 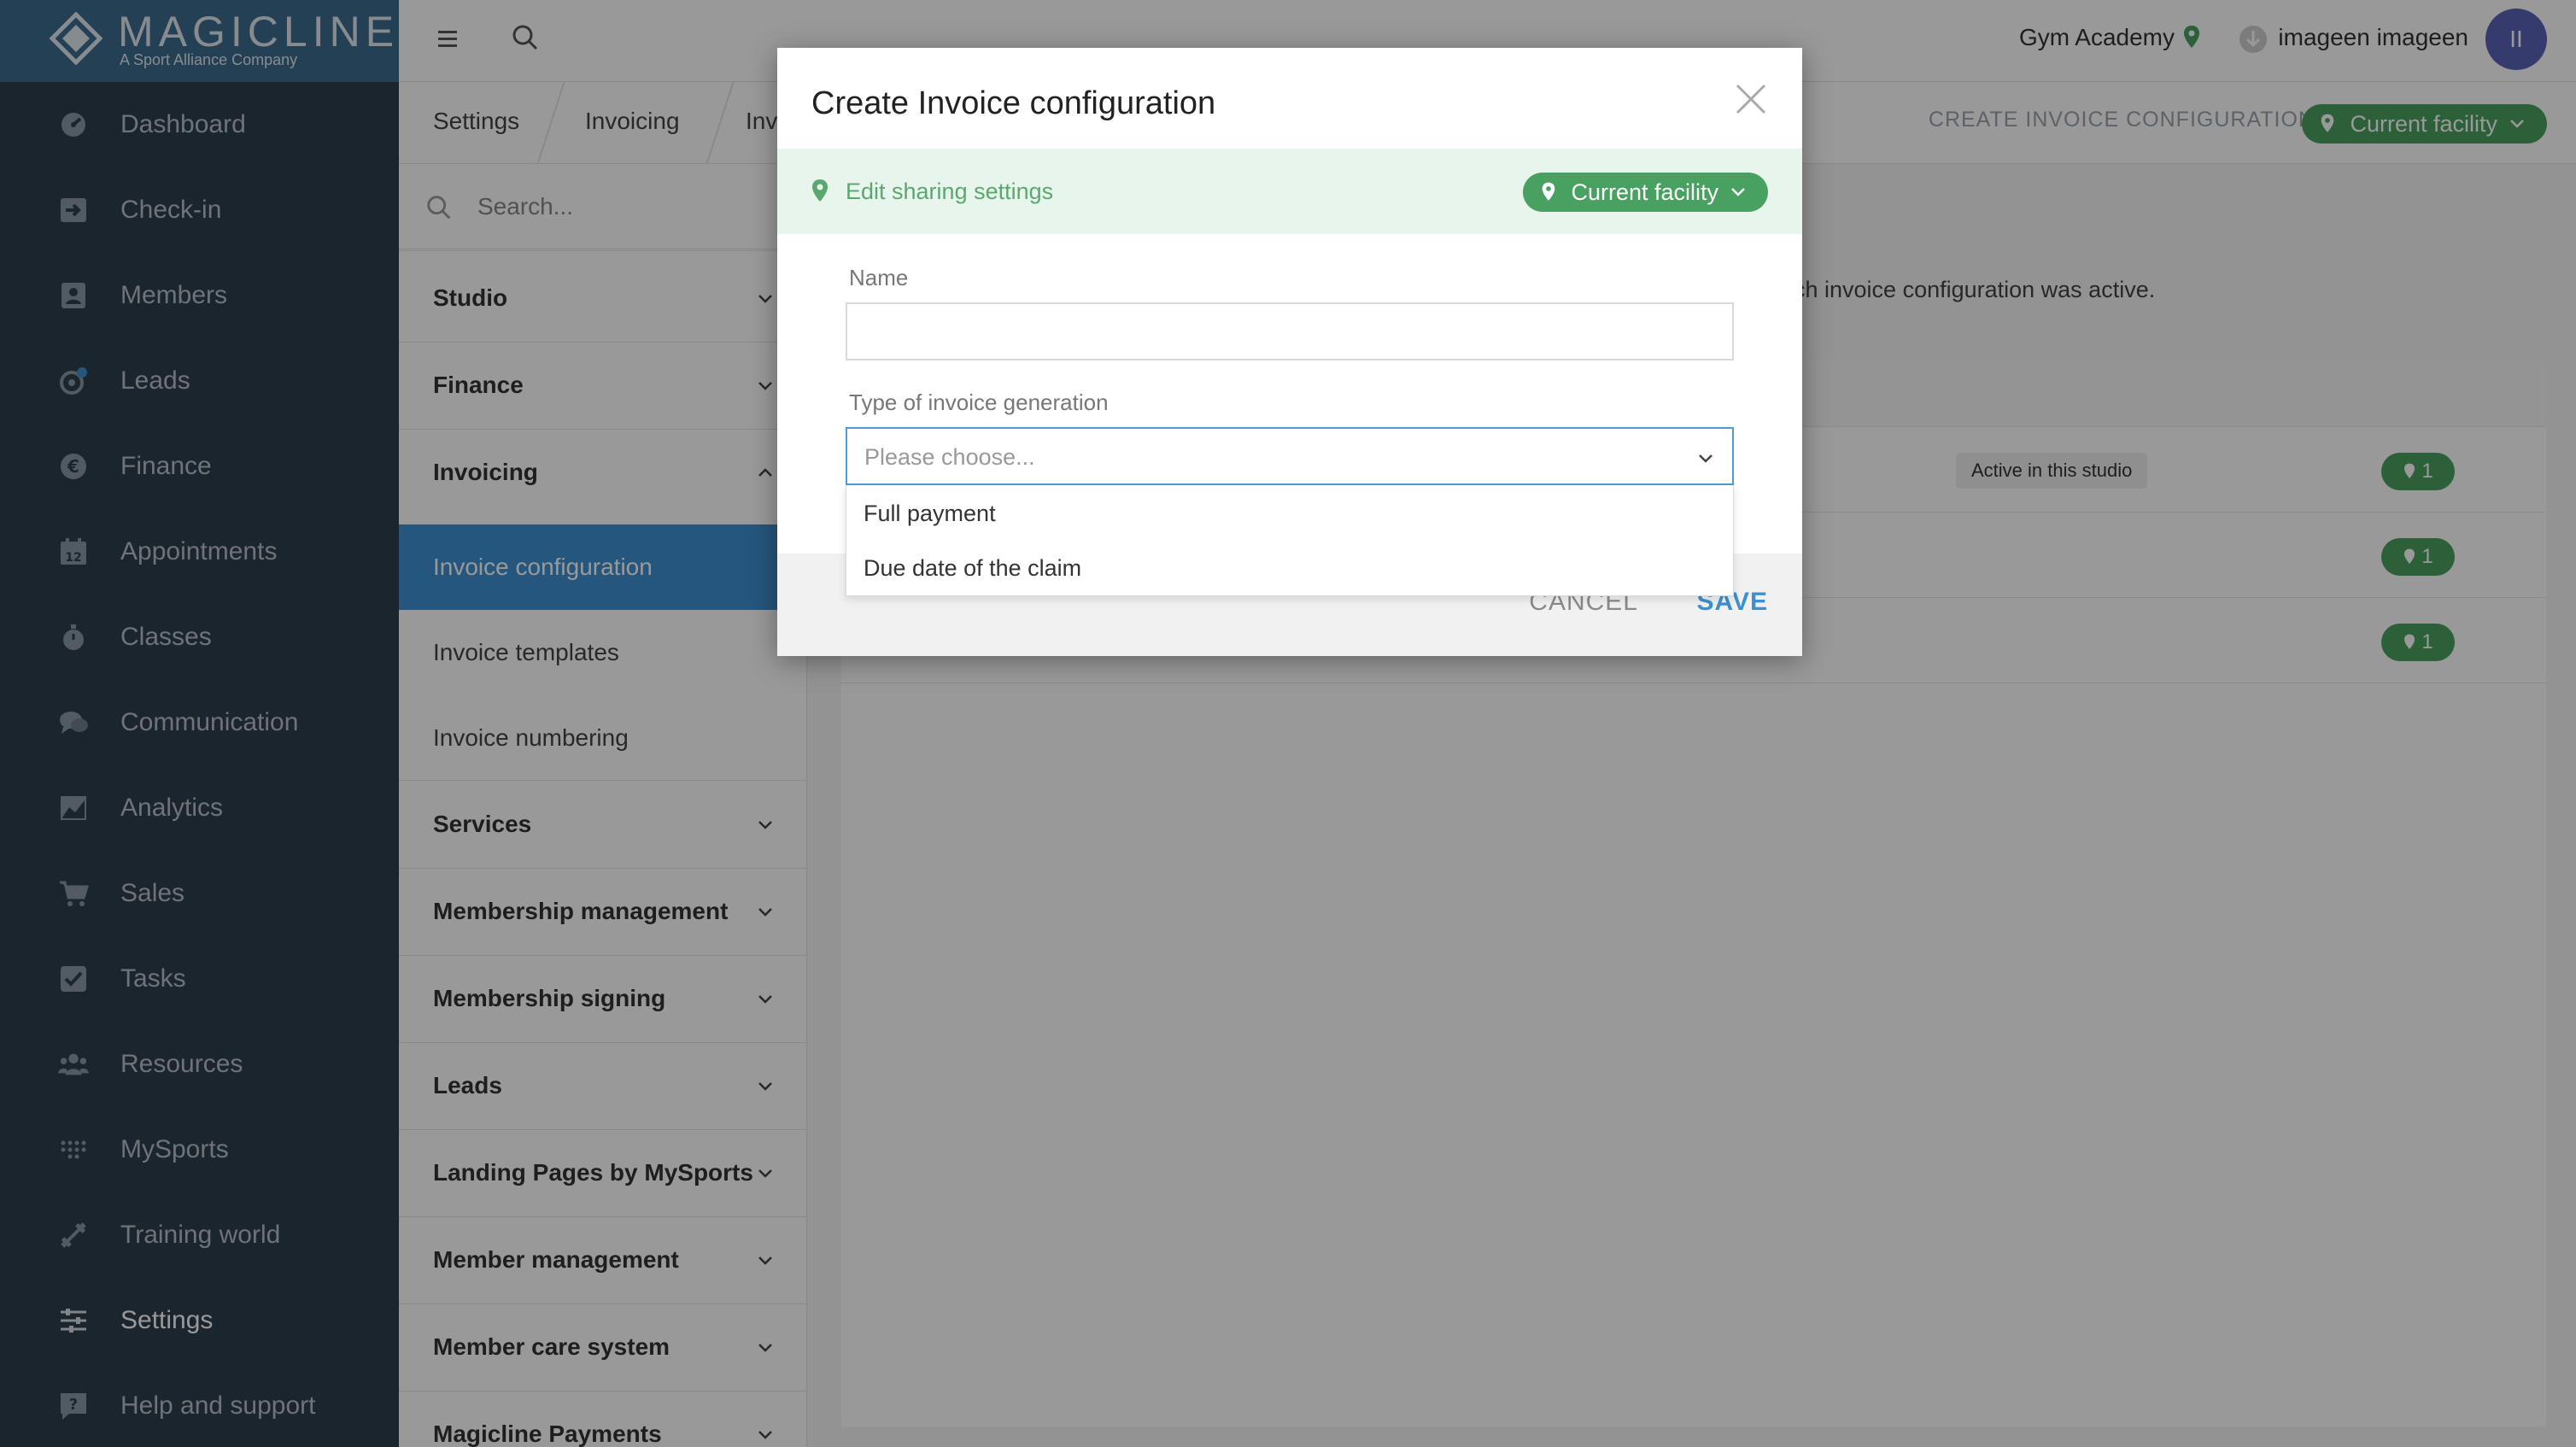 I want to click on name-label: Name, so click(x=879, y=277).